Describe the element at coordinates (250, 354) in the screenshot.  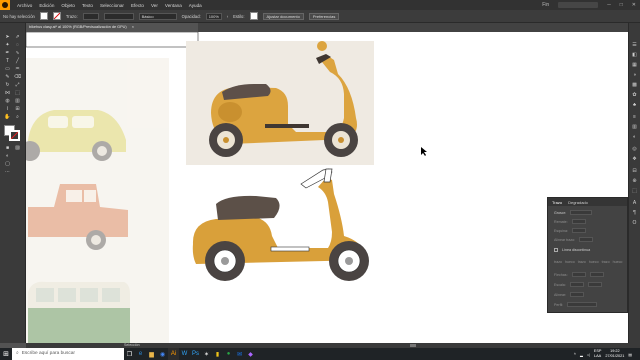
I see `media-icon: ◆` at that location.